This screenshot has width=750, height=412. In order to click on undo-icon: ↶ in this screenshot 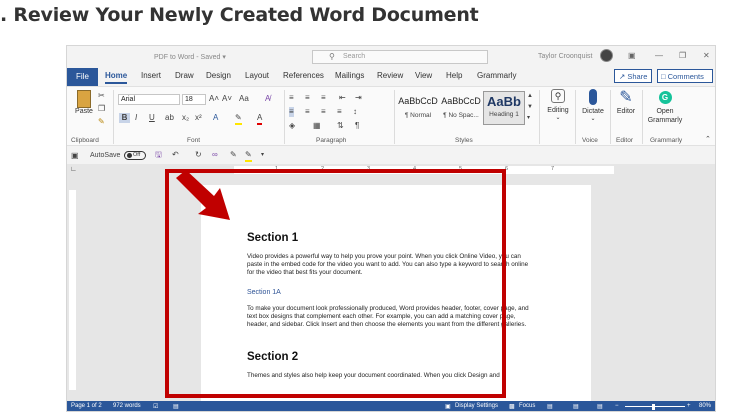, I will do `click(175, 155)`.